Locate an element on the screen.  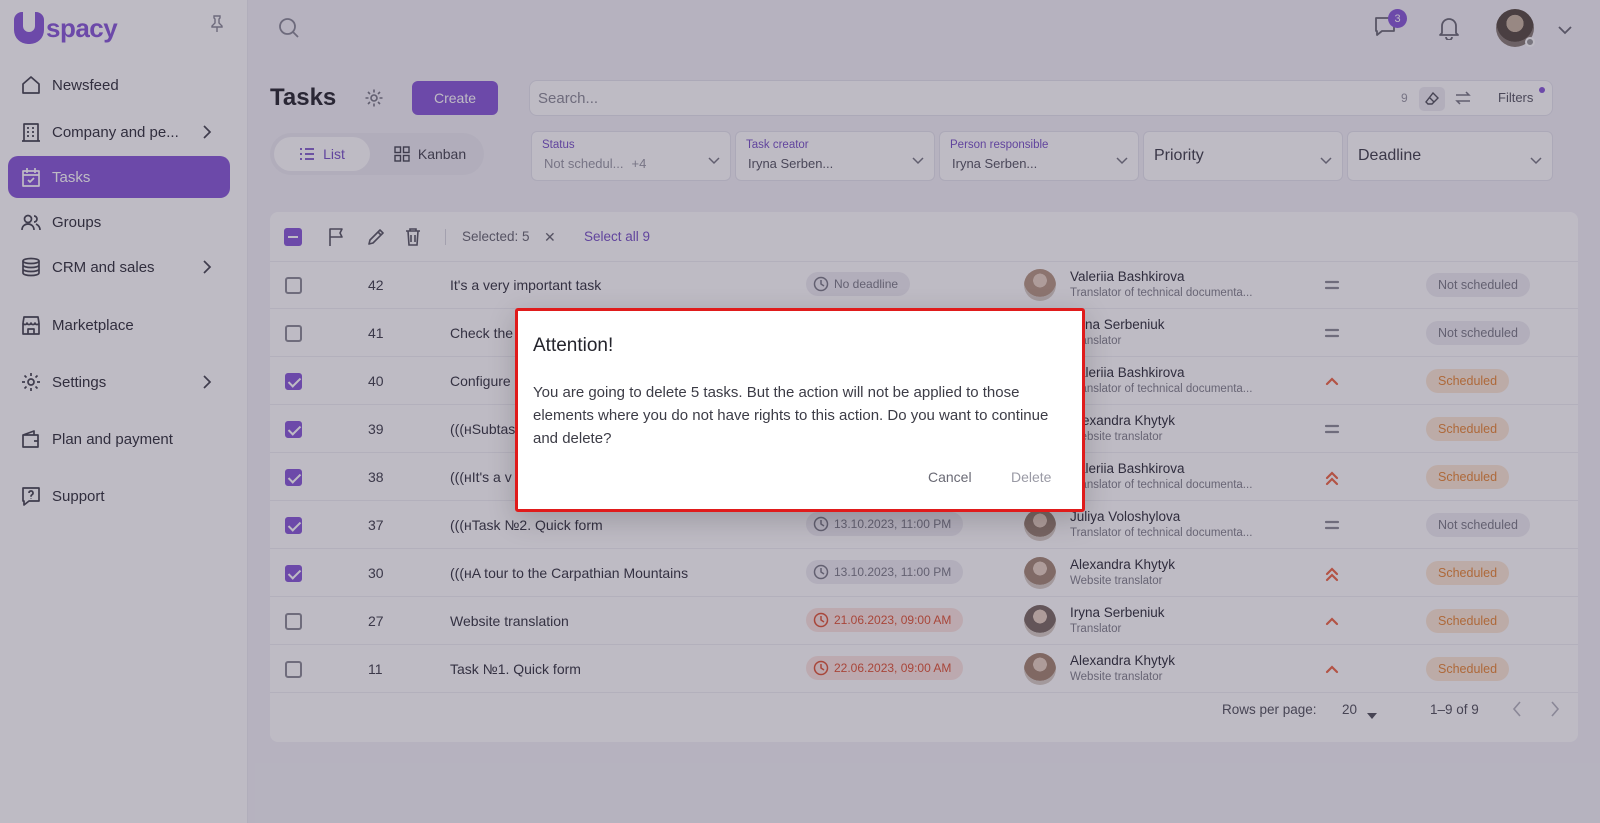
dialog-title: Attention! is located at coordinates (573, 345).